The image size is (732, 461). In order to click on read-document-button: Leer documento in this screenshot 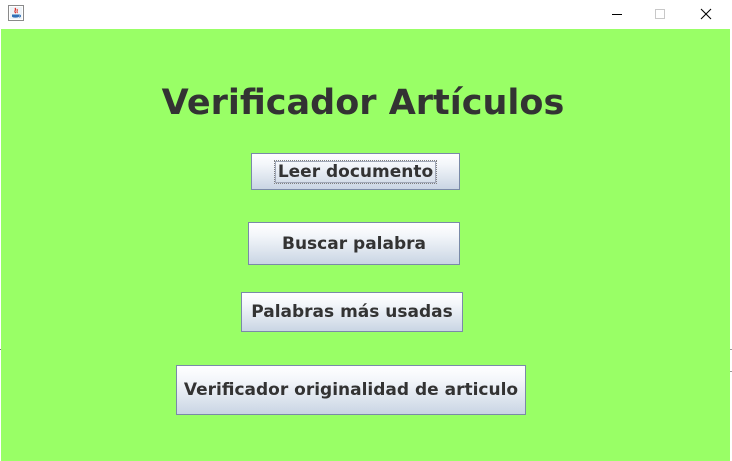, I will do `click(355, 171)`.